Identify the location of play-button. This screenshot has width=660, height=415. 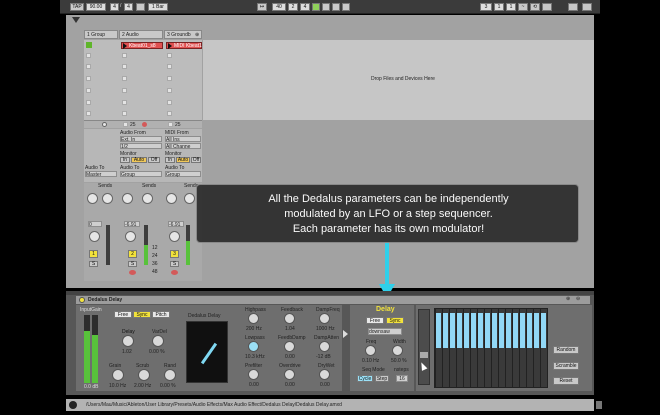
(316, 7).